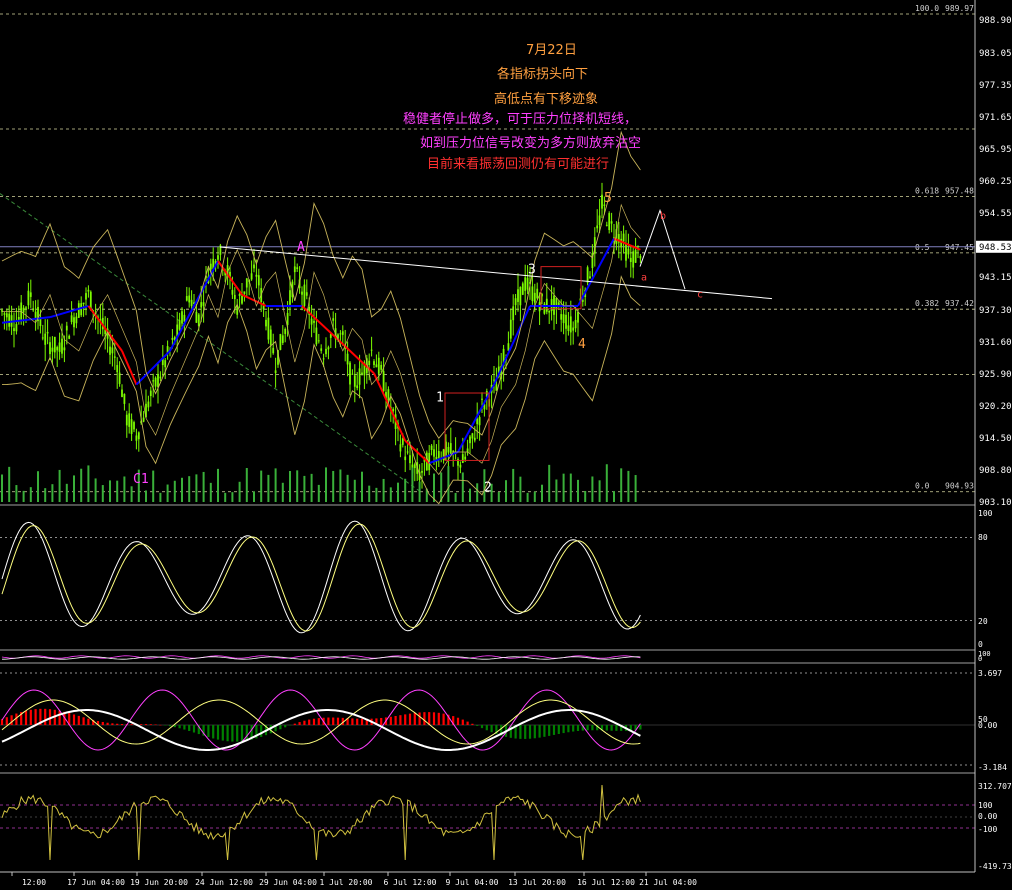 The image size is (1012, 890). Describe the element at coordinates (663, 216) in the screenshot. I see `wave-label-b: b` at that location.